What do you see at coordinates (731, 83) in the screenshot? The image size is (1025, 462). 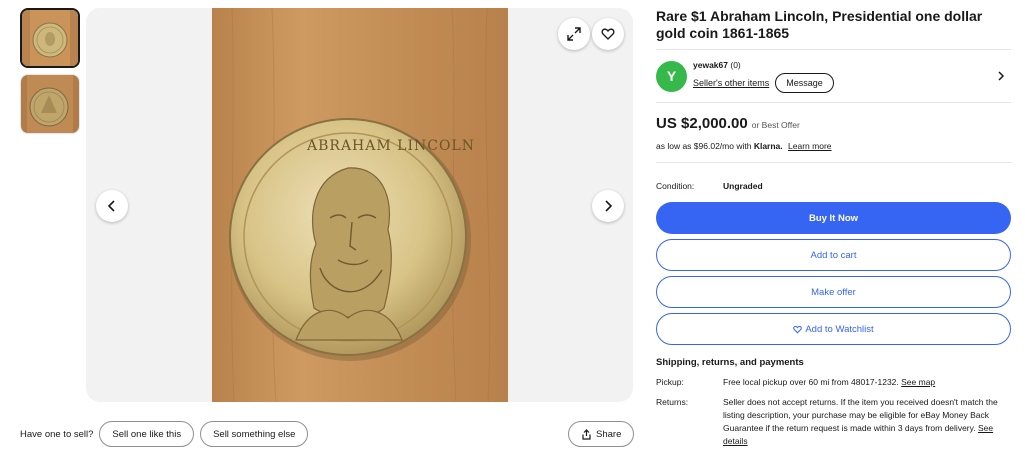 I see `seller-other-items-link: Seller's other items` at bounding box center [731, 83].